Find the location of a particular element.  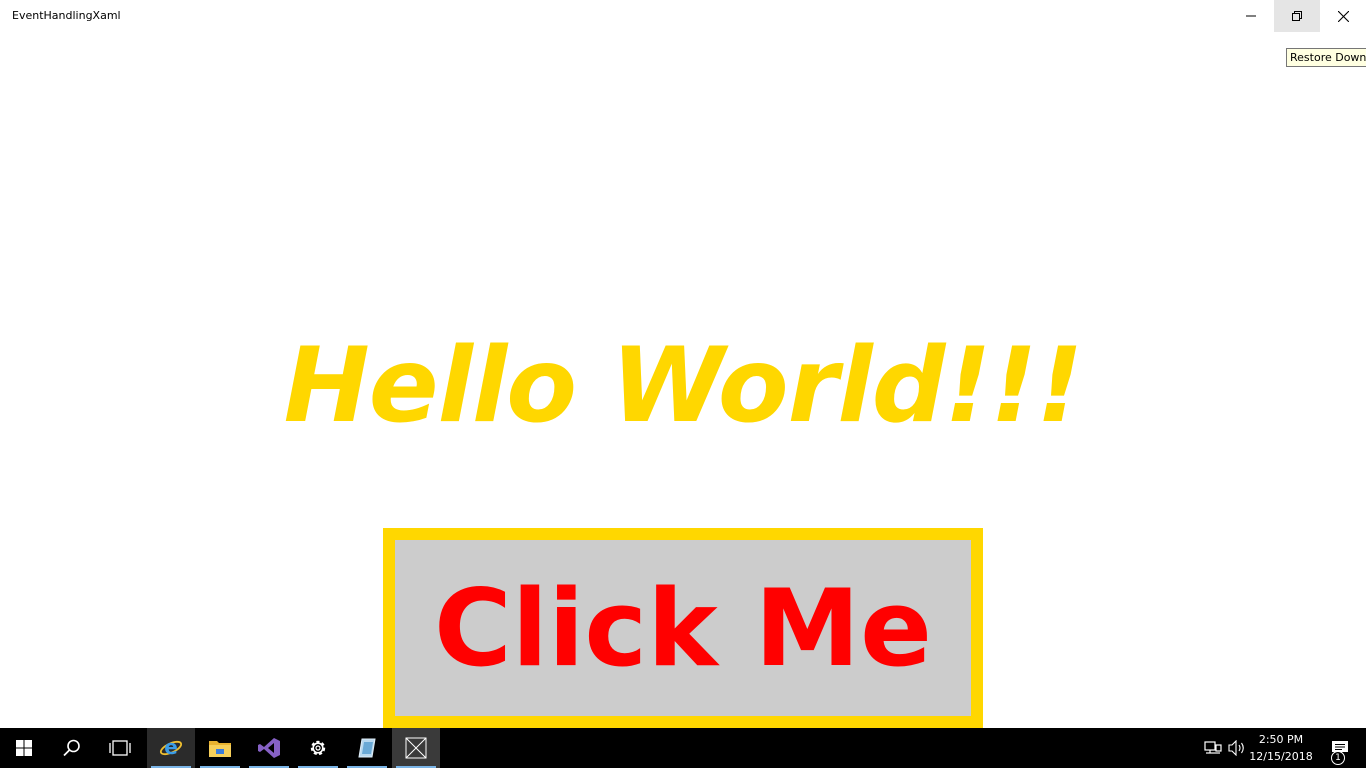

start-button is located at coordinates (24, 748).